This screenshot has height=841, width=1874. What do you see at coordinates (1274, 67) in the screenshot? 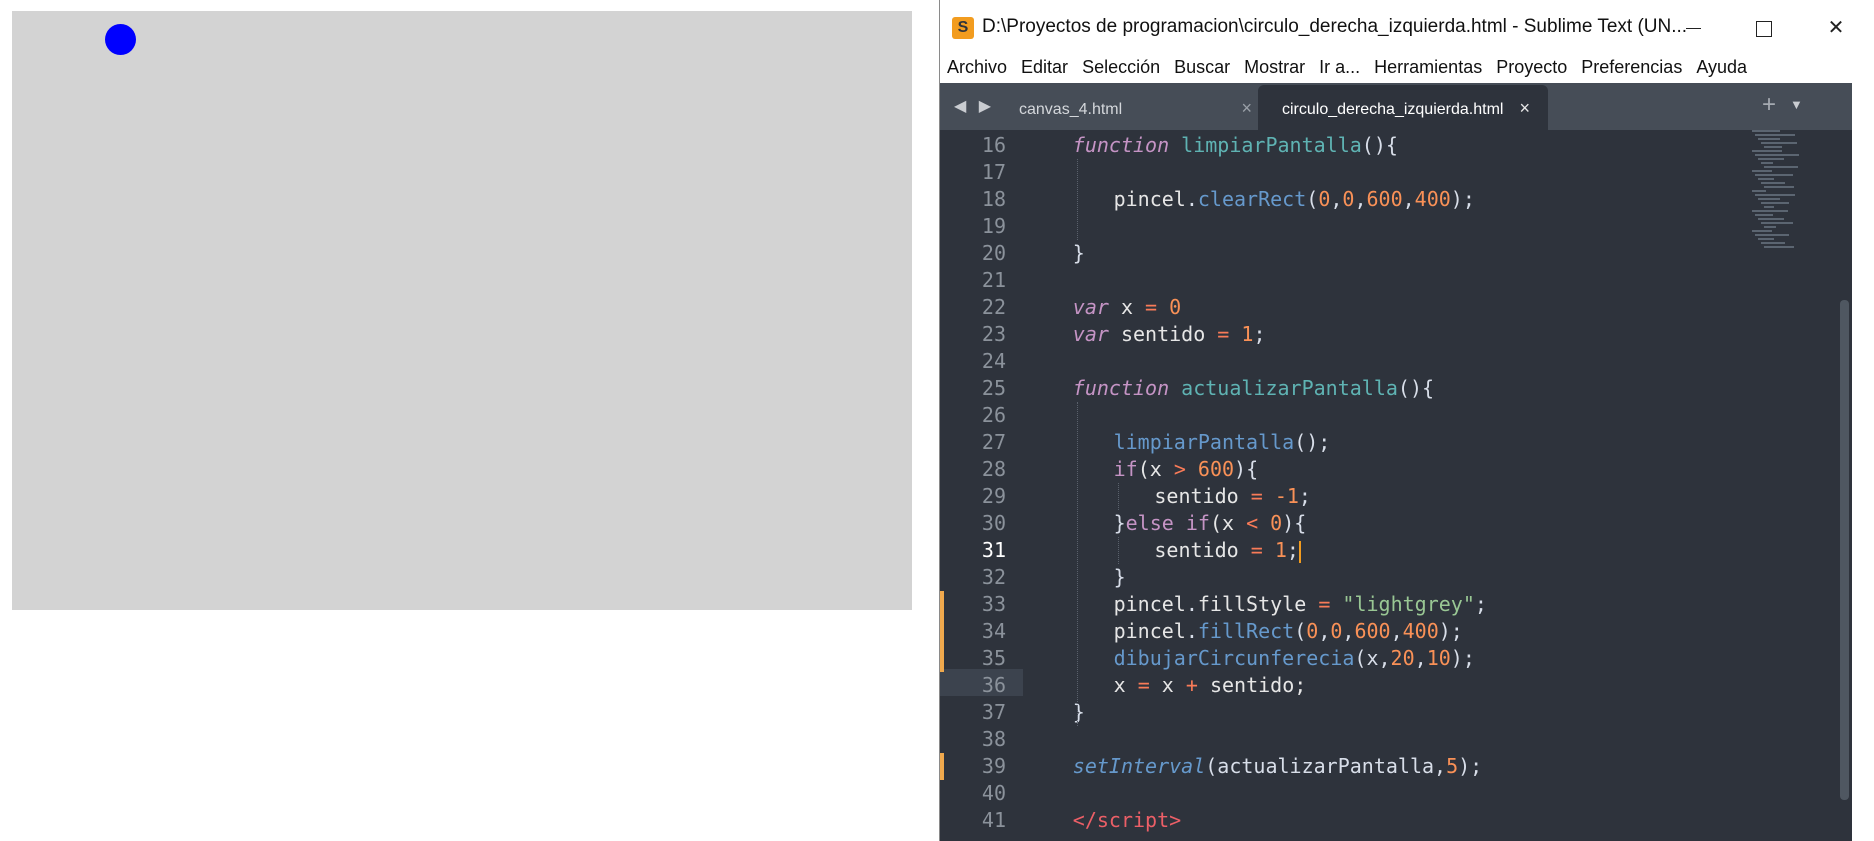
I see `menu-item-mostrar: Mostrar` at bounding box center [1274, 67].